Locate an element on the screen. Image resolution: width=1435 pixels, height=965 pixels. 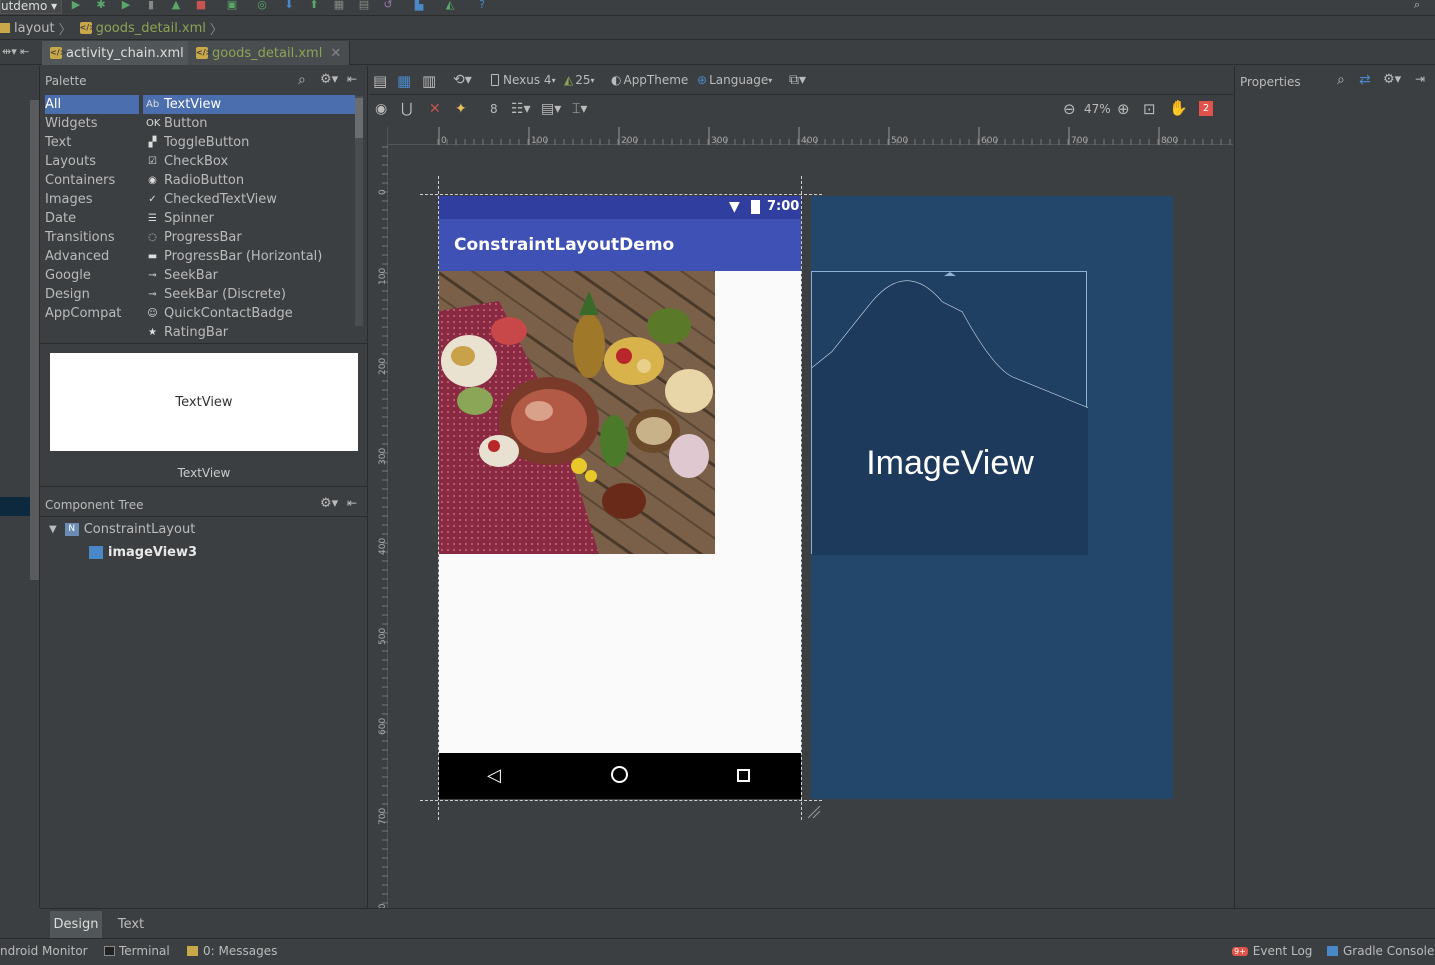
messages-button: 0: Messages is located at coordinates (232, 951).